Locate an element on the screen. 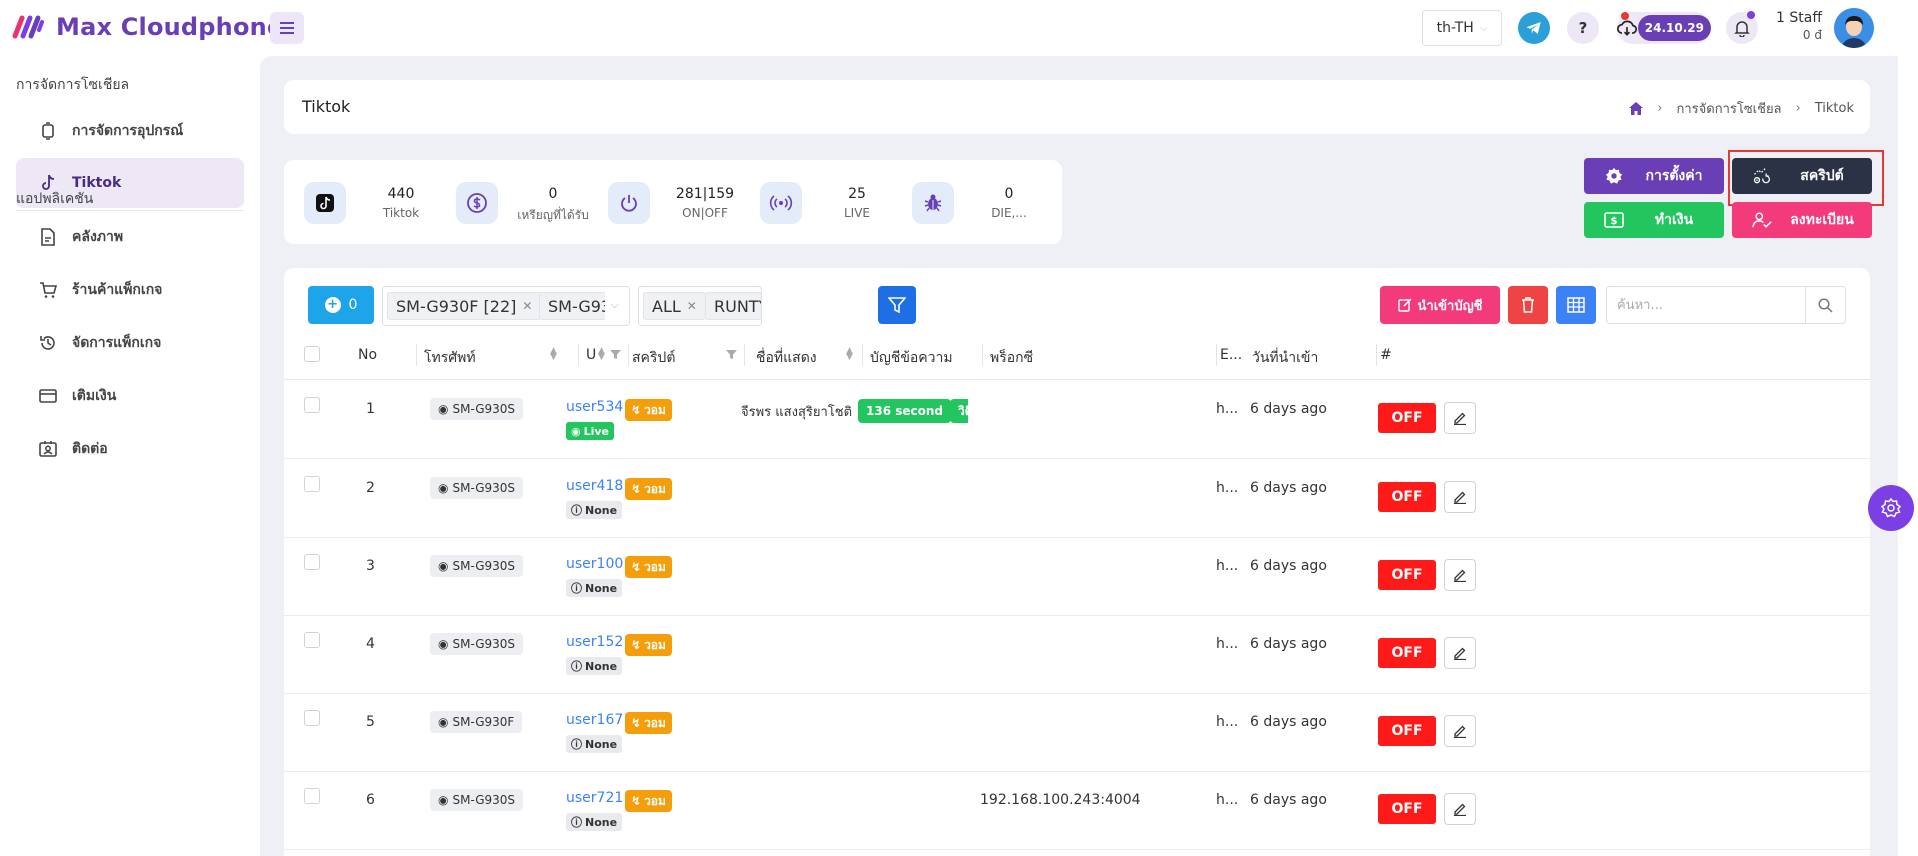  register-button: ลงทะเบียน is located at coordinates (1802, 220).